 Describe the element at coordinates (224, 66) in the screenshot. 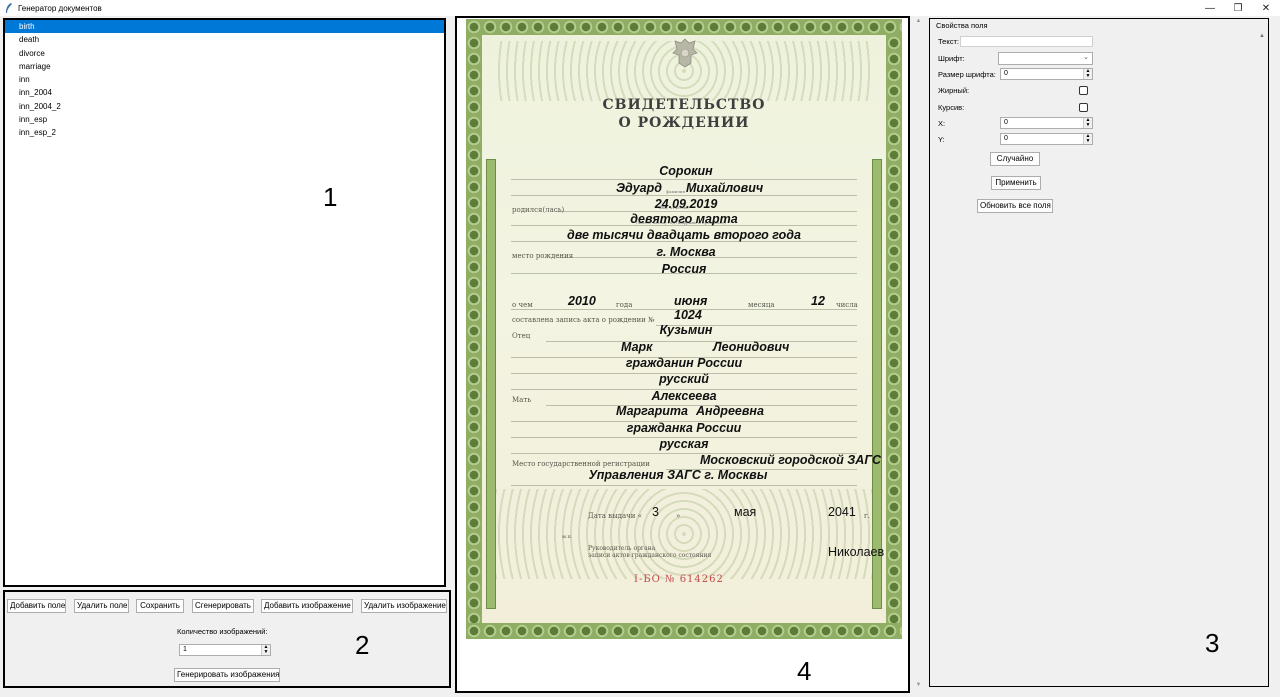

I see `template-list-item: marriage` at that location.